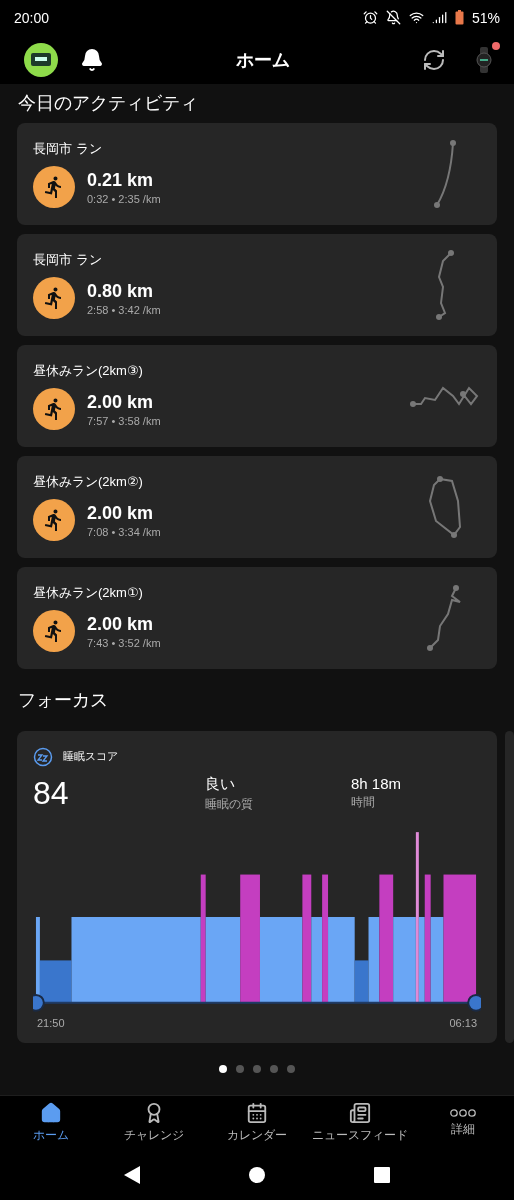 Image resolution: width=514 pixels, height=1200 pixels. Describe the element at coordinates (51, 793) in the screenshot. I see `sleep-score: 84` at that location.